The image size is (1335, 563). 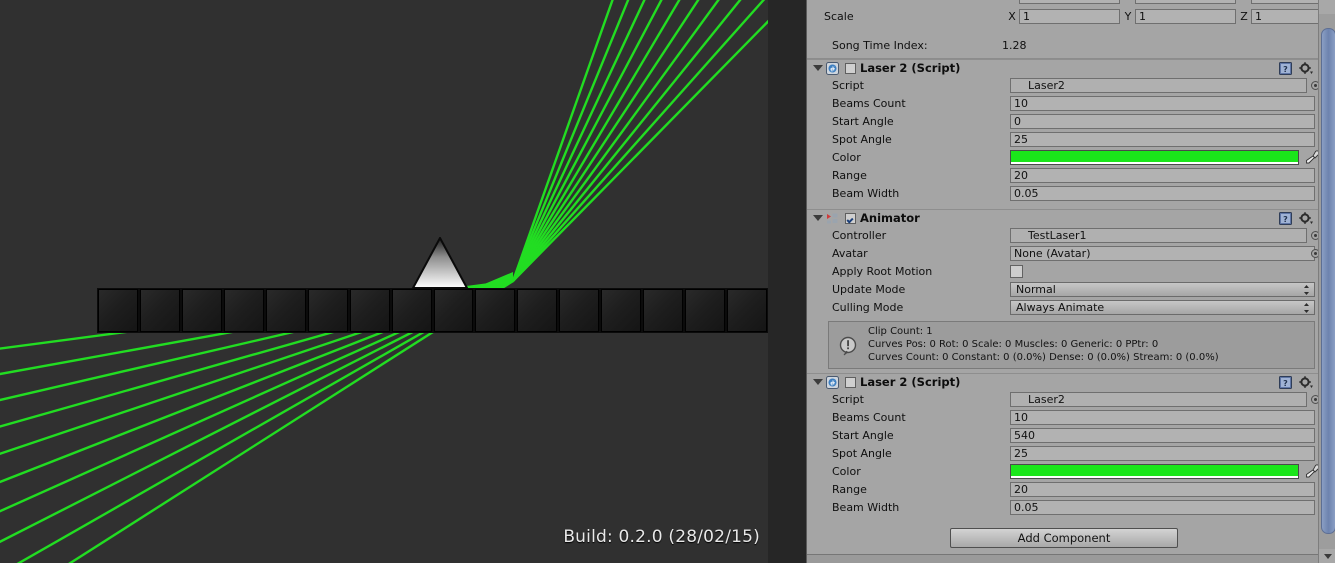 What do you see at coordinates (1063, 272) in the screenshot?
I see `inspector-field-row: Apply Root Motion` at bounding box center [1063, 272].